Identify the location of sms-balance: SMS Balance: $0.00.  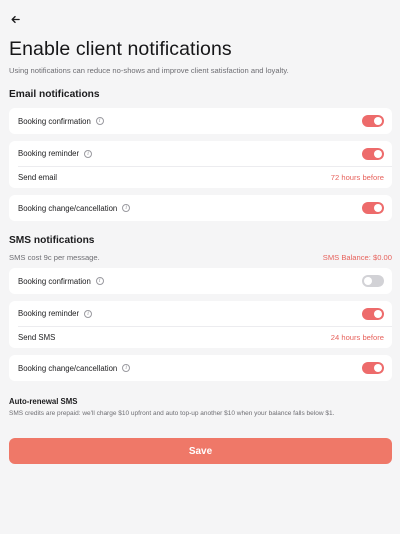
(357, 257).